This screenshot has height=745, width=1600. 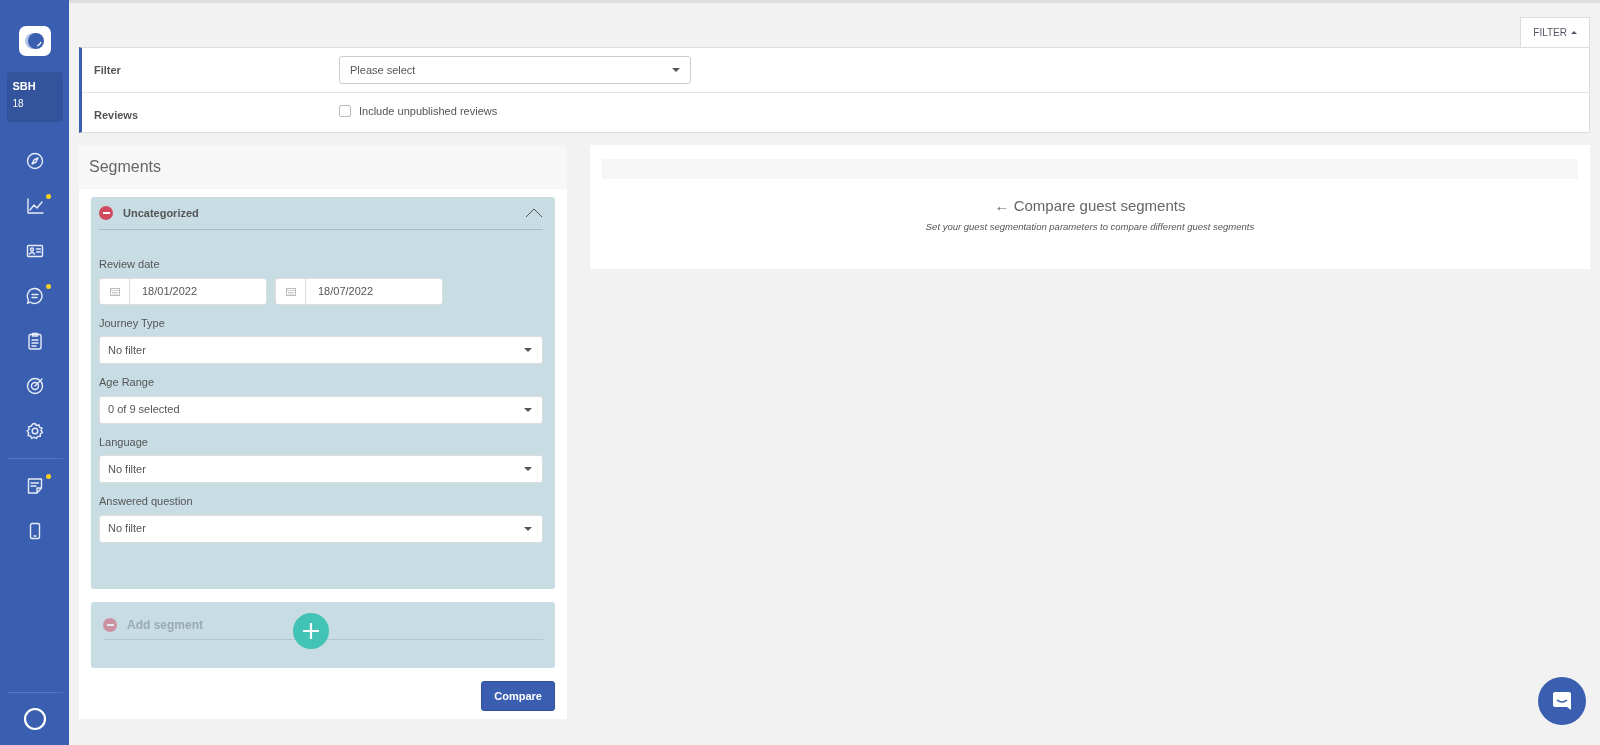 What do you see at coordinates (428, 111) in the screenshot?
I see `checkbox-label: Include unpublished reviews` at bounding box center [428, 111].